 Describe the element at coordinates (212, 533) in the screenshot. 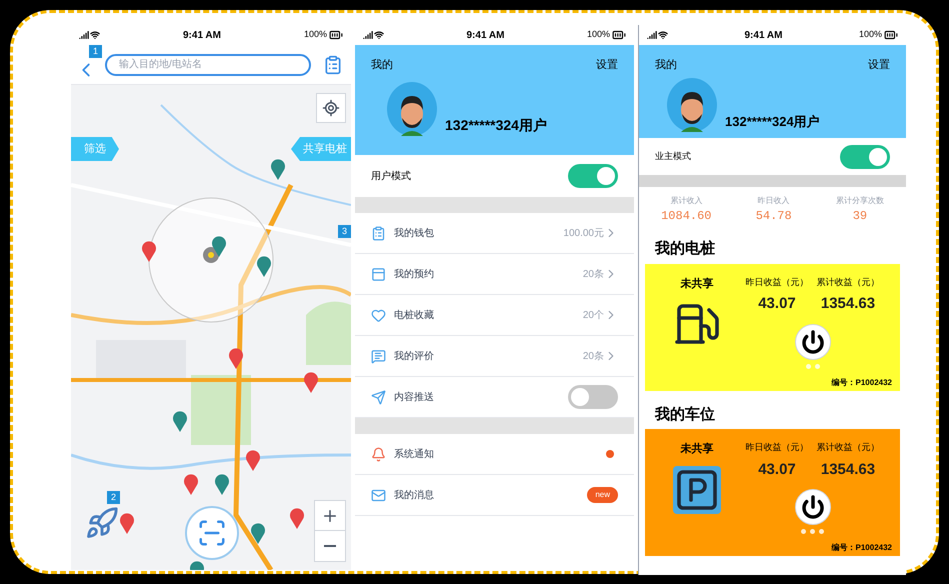

I see `scan-icon` at that location.